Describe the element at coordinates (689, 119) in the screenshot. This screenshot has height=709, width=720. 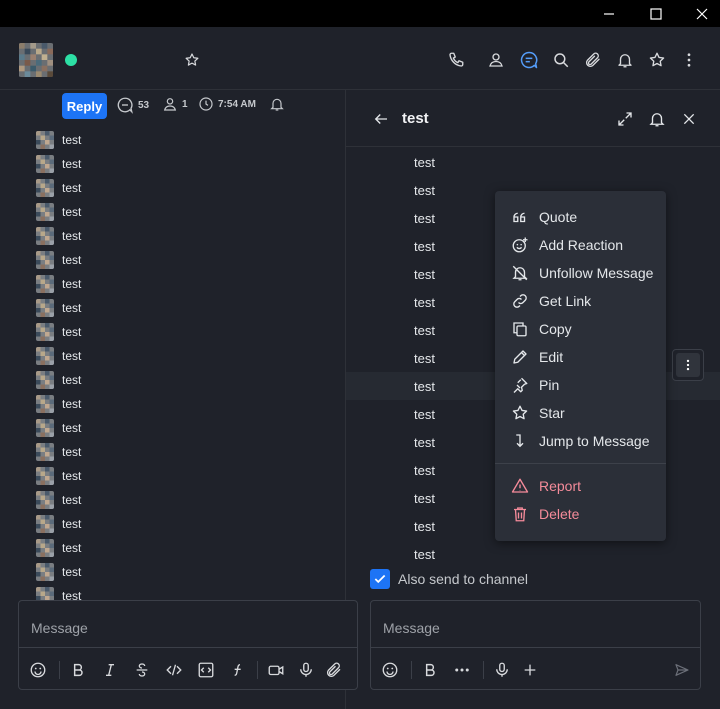
I see `close-thread-button` at that location.